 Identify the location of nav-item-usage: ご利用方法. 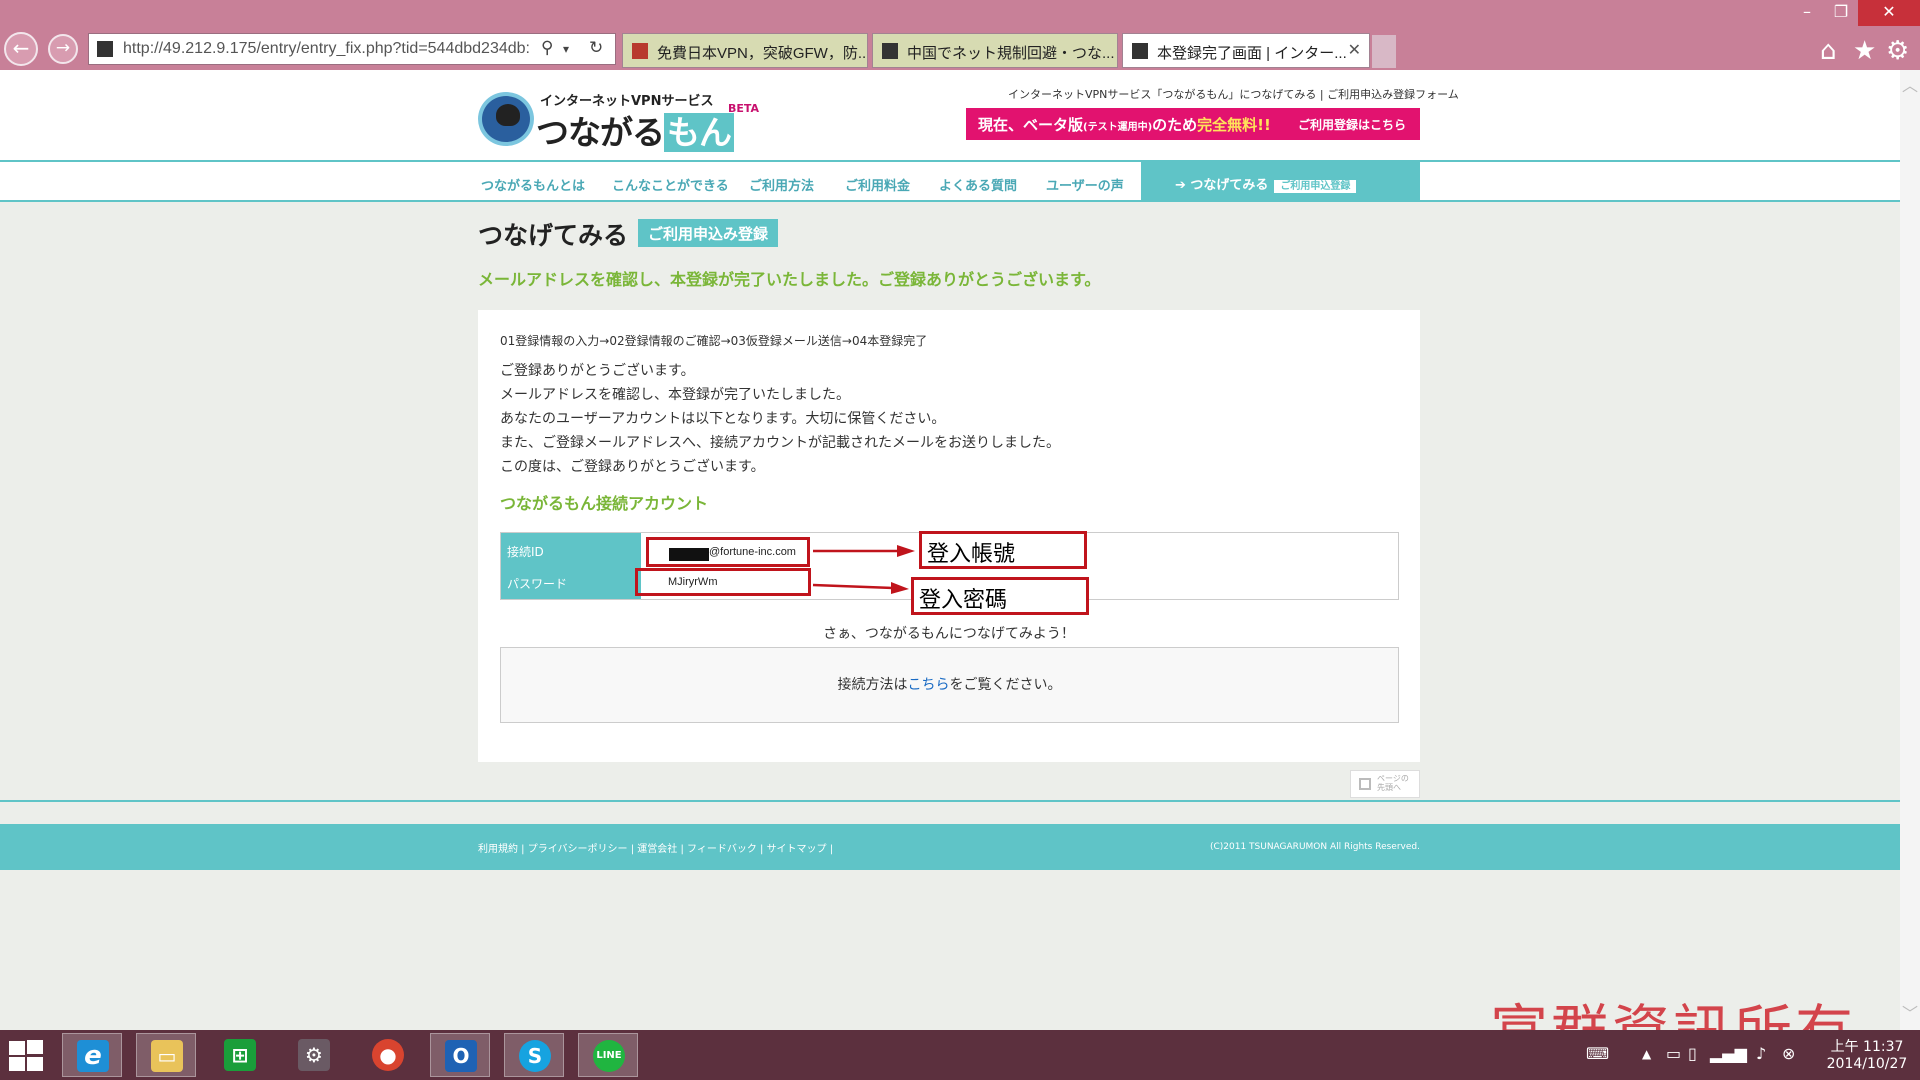
(781, 184).